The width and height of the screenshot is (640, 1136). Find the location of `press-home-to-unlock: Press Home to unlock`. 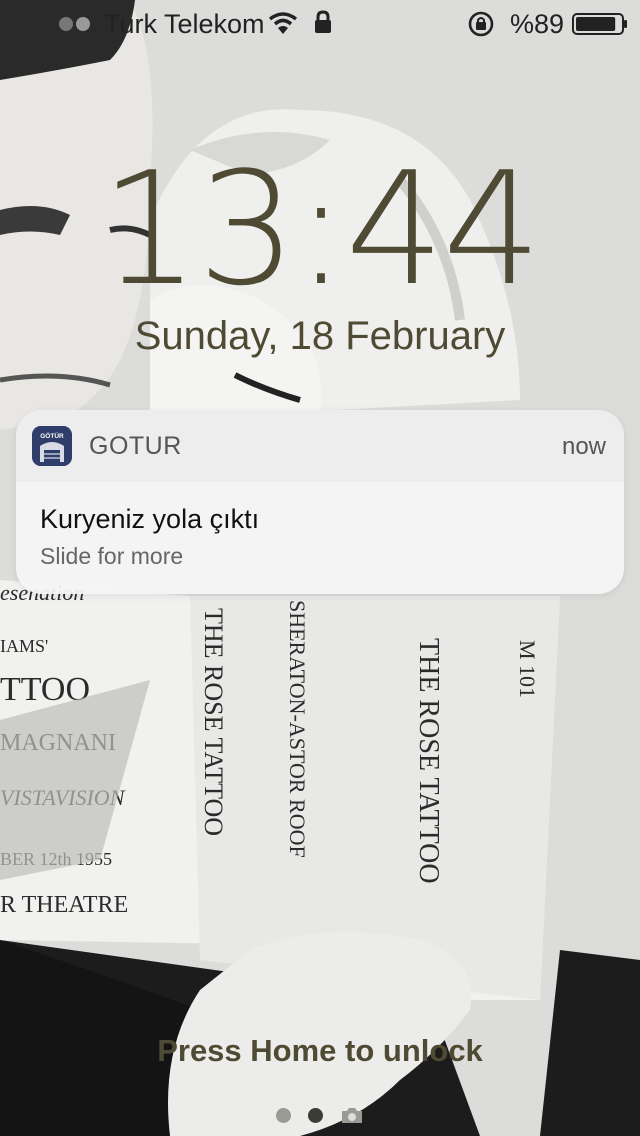

press-home-to-unlock: Press Home to unlock is located at coordinates (320, 1050).